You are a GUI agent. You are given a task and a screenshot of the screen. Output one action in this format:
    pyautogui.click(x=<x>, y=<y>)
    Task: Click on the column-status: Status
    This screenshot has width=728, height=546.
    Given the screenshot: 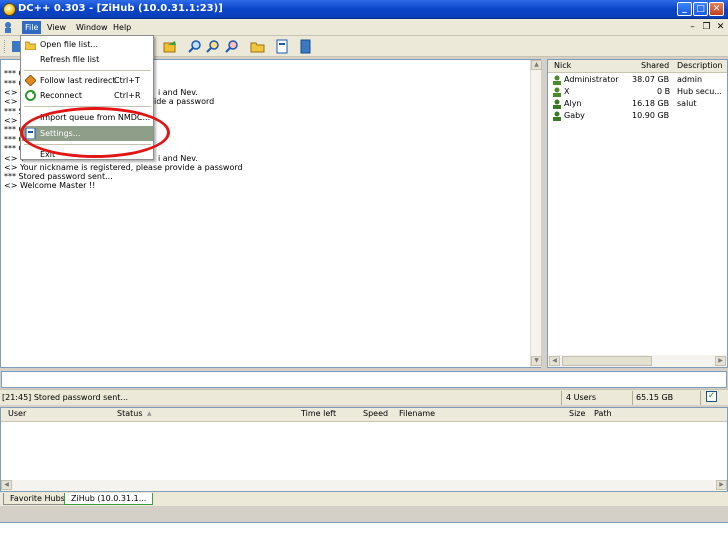 What is the action you would take?
    pyautogui.click(x=130, y=413)
    